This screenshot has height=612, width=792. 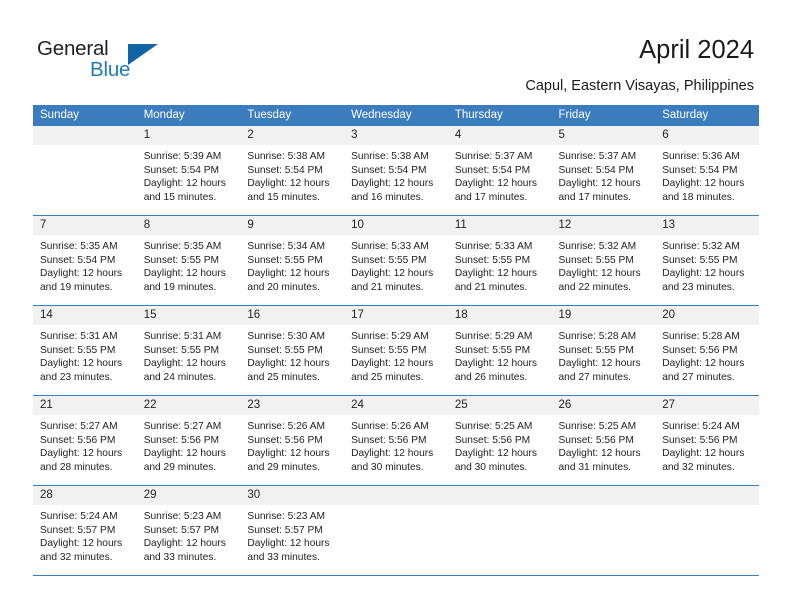 I want to click on day-daylight-text: and 15 minutes., so click(x=283, y=197).